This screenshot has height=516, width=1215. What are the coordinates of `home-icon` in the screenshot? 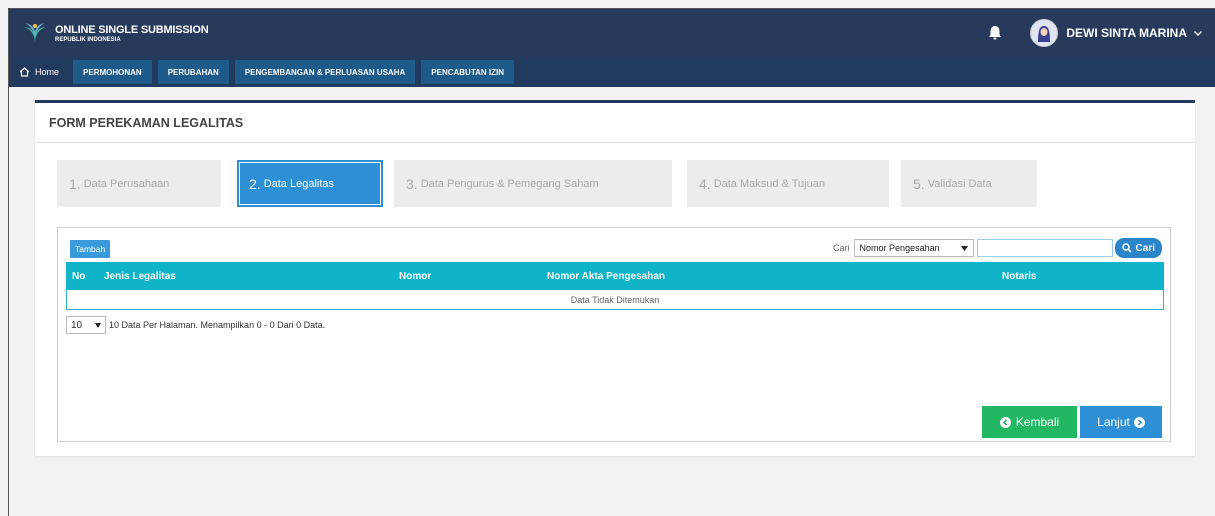 It's located at (24, 72).